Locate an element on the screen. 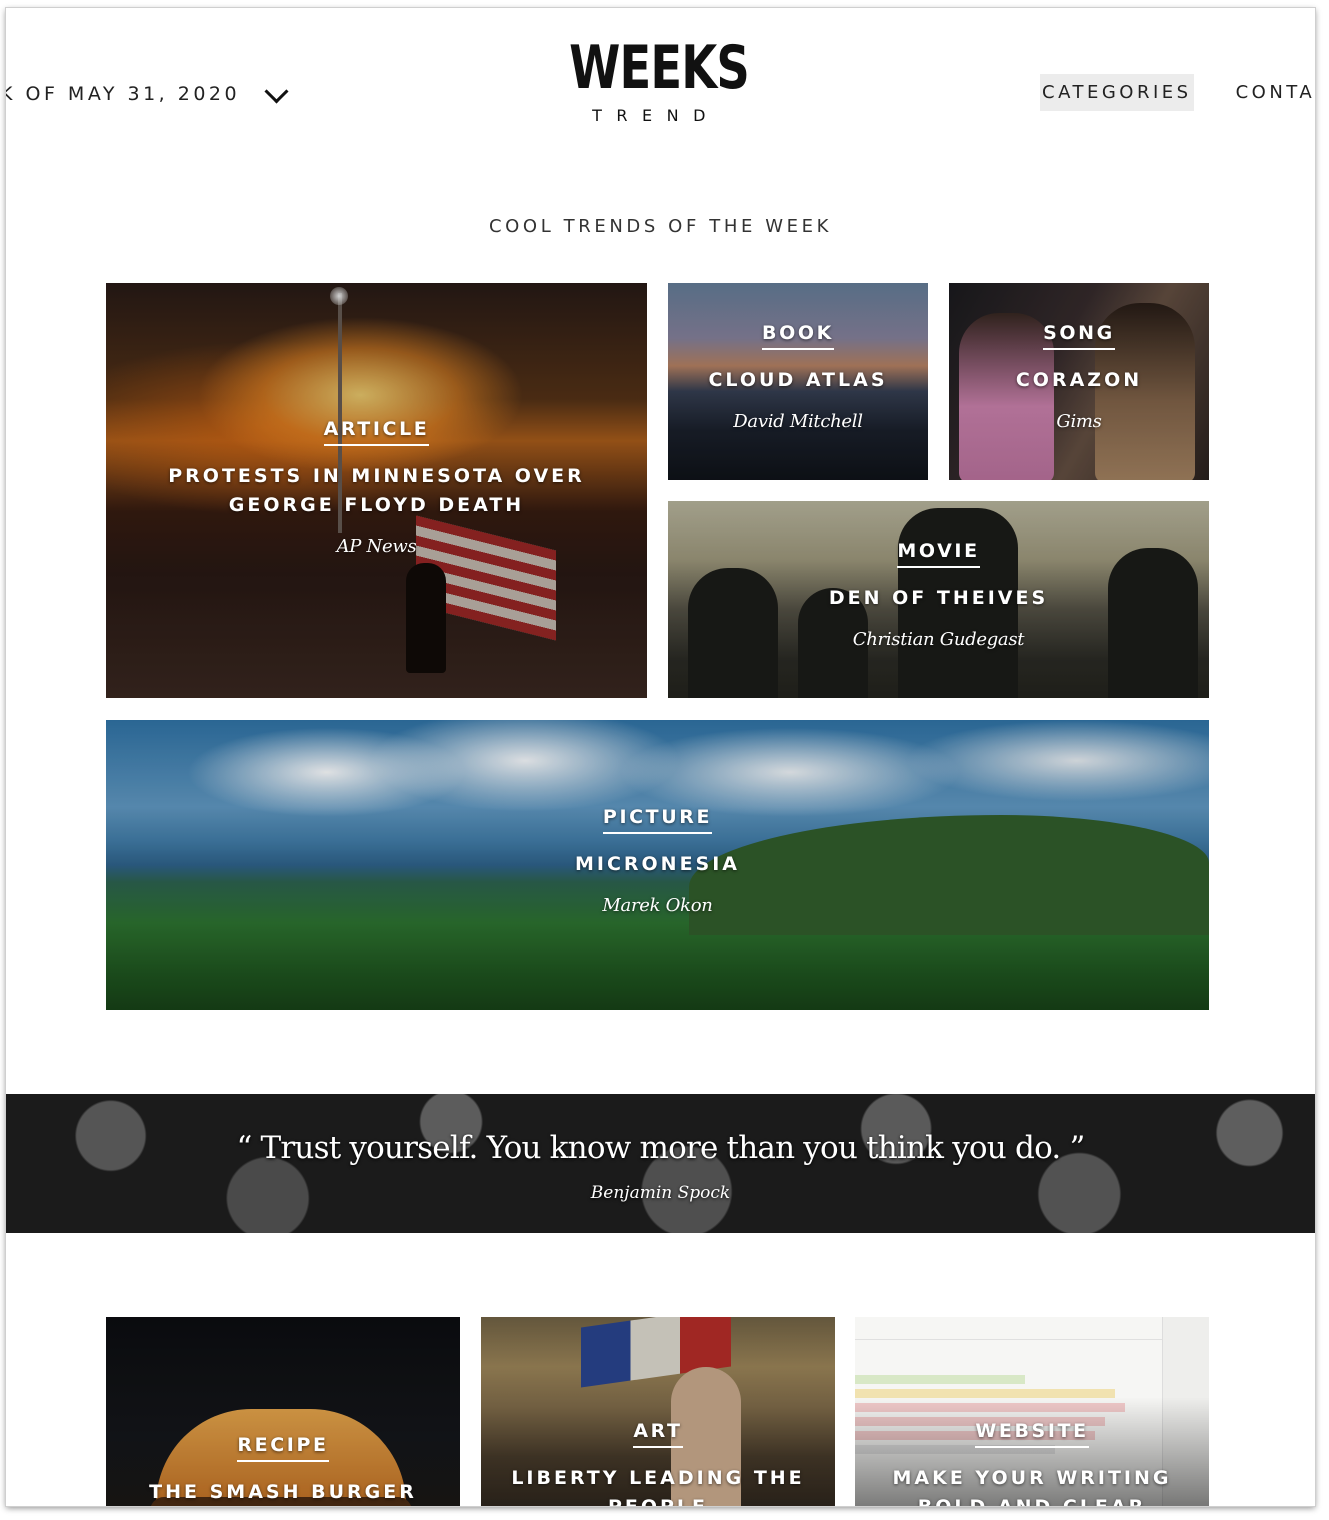  card-title: CORAZON is located at coordinates (1079, 380).